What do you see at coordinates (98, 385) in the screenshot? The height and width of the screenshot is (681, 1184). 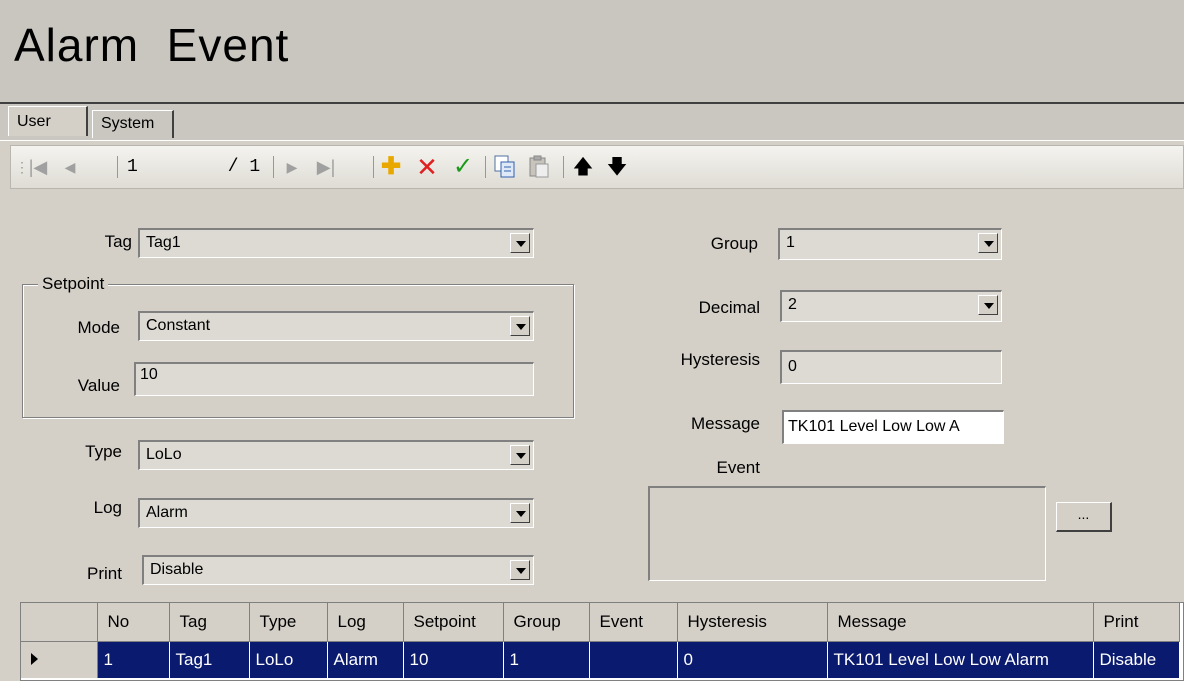 I see `value-label: Value` at bounding box center [98, 385].